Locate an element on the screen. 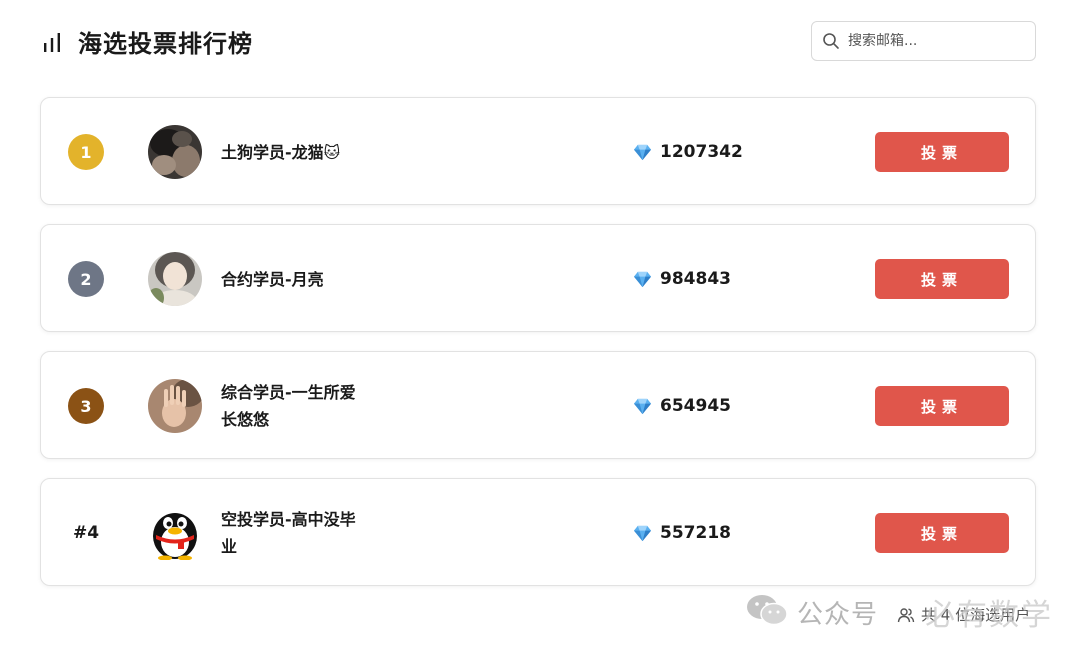  score: 557218 is located at coordinates (682, 533).